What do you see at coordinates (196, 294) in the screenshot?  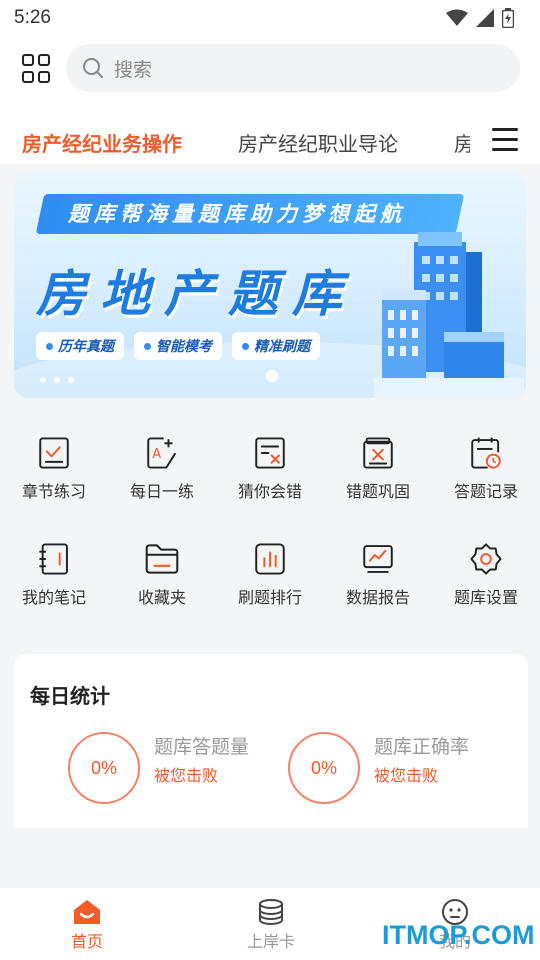 I see `banner-headline: 房地产题库` at bounding box center [196, 294].